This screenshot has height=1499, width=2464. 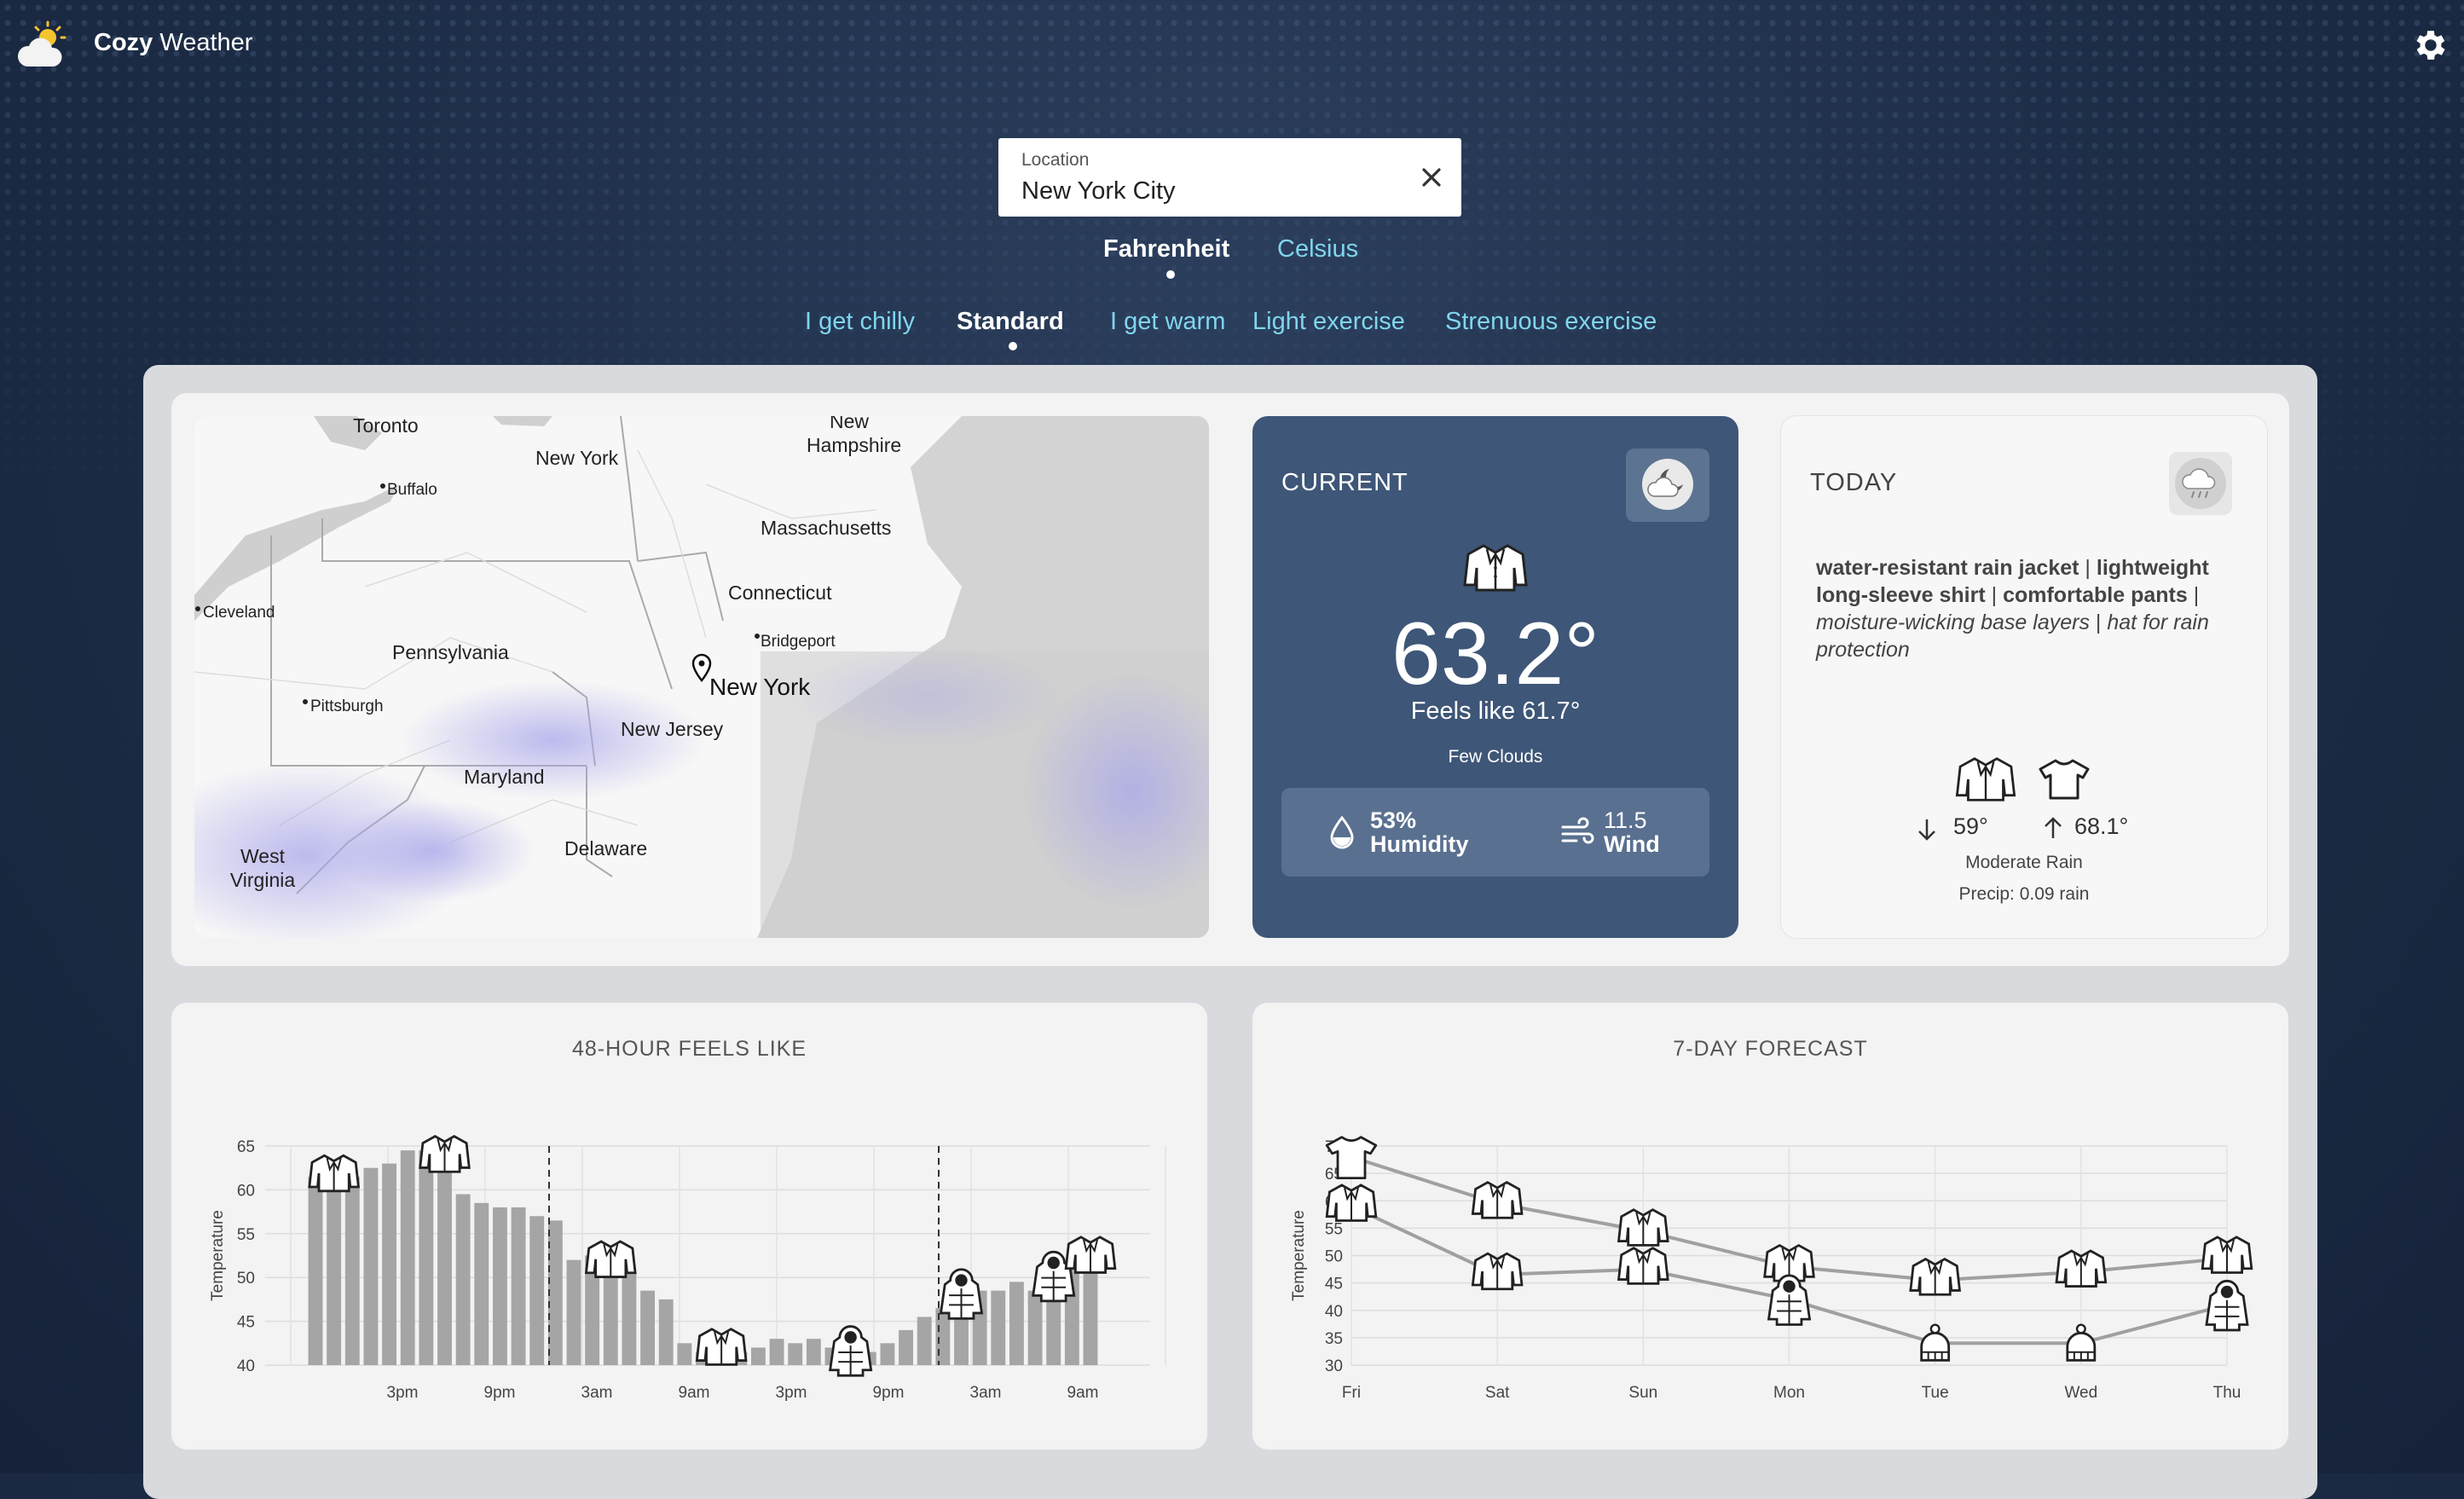 I want to click on current-feels-like: Feels like 61.7°, so click(x=1496, y=711).